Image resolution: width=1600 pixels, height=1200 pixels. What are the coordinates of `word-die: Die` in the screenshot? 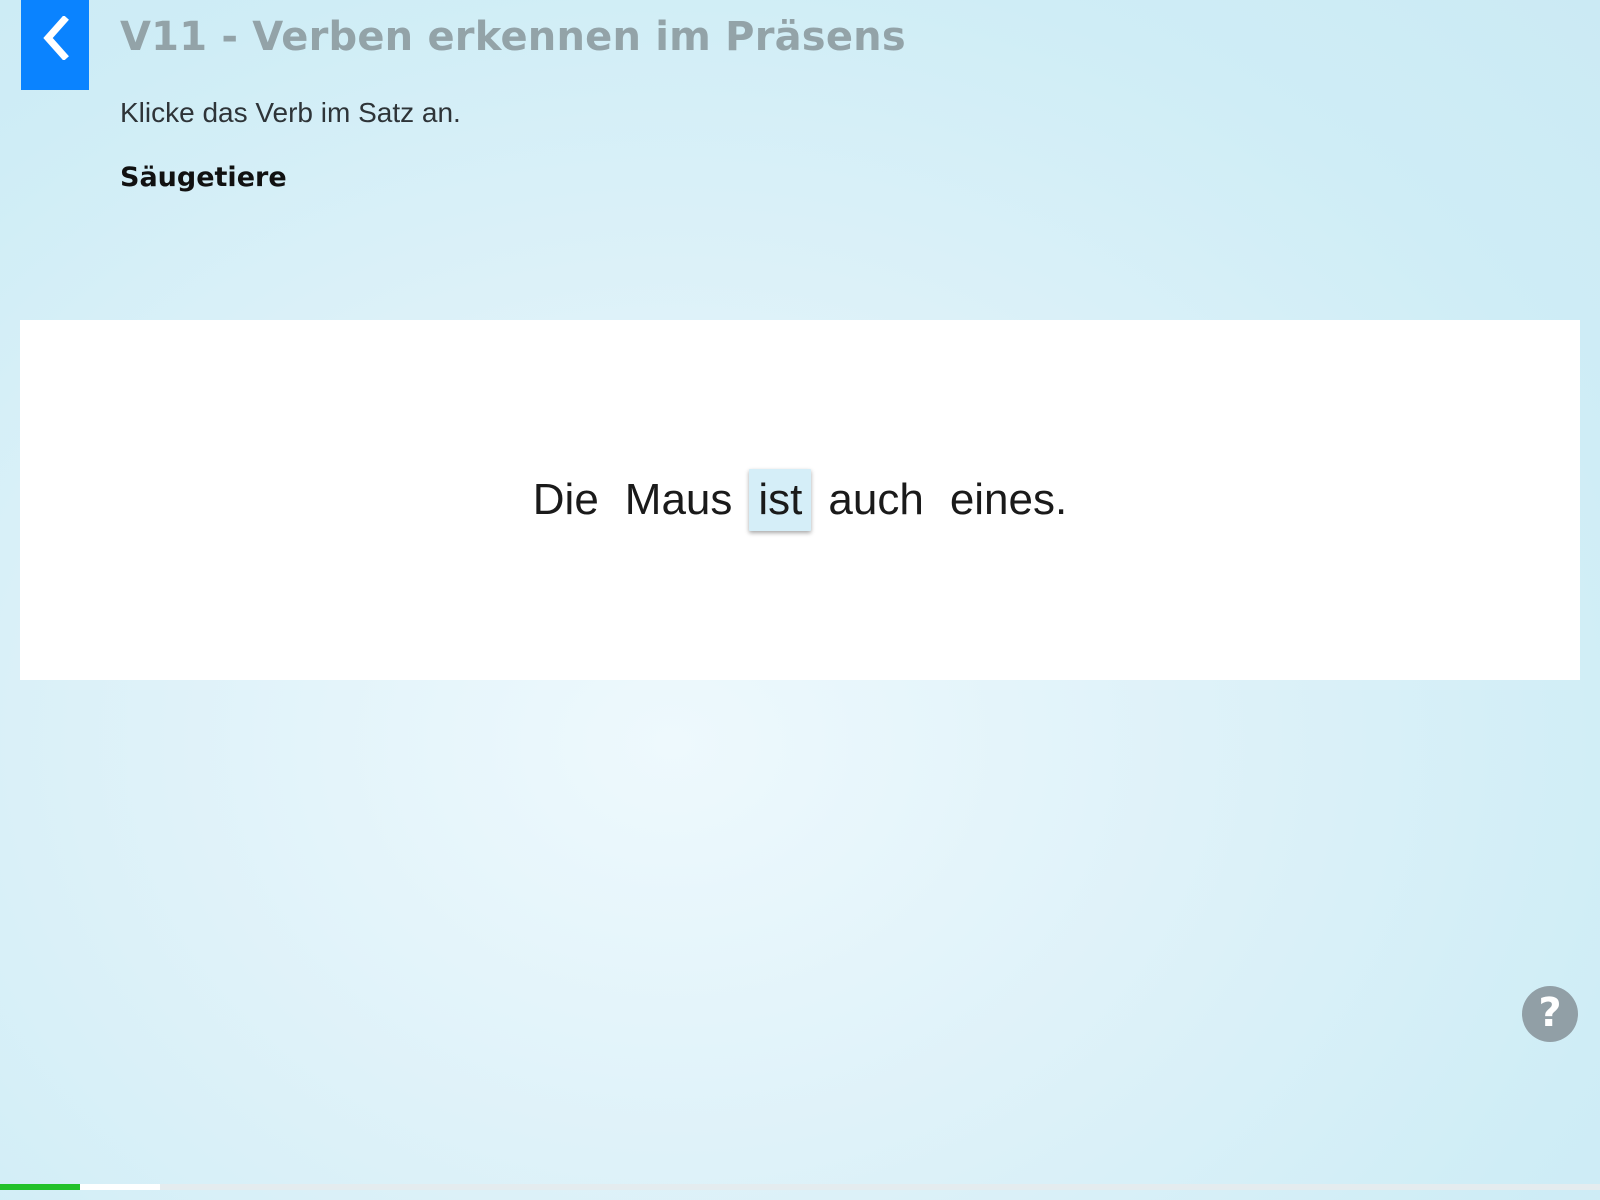 It's located at (566, 500).